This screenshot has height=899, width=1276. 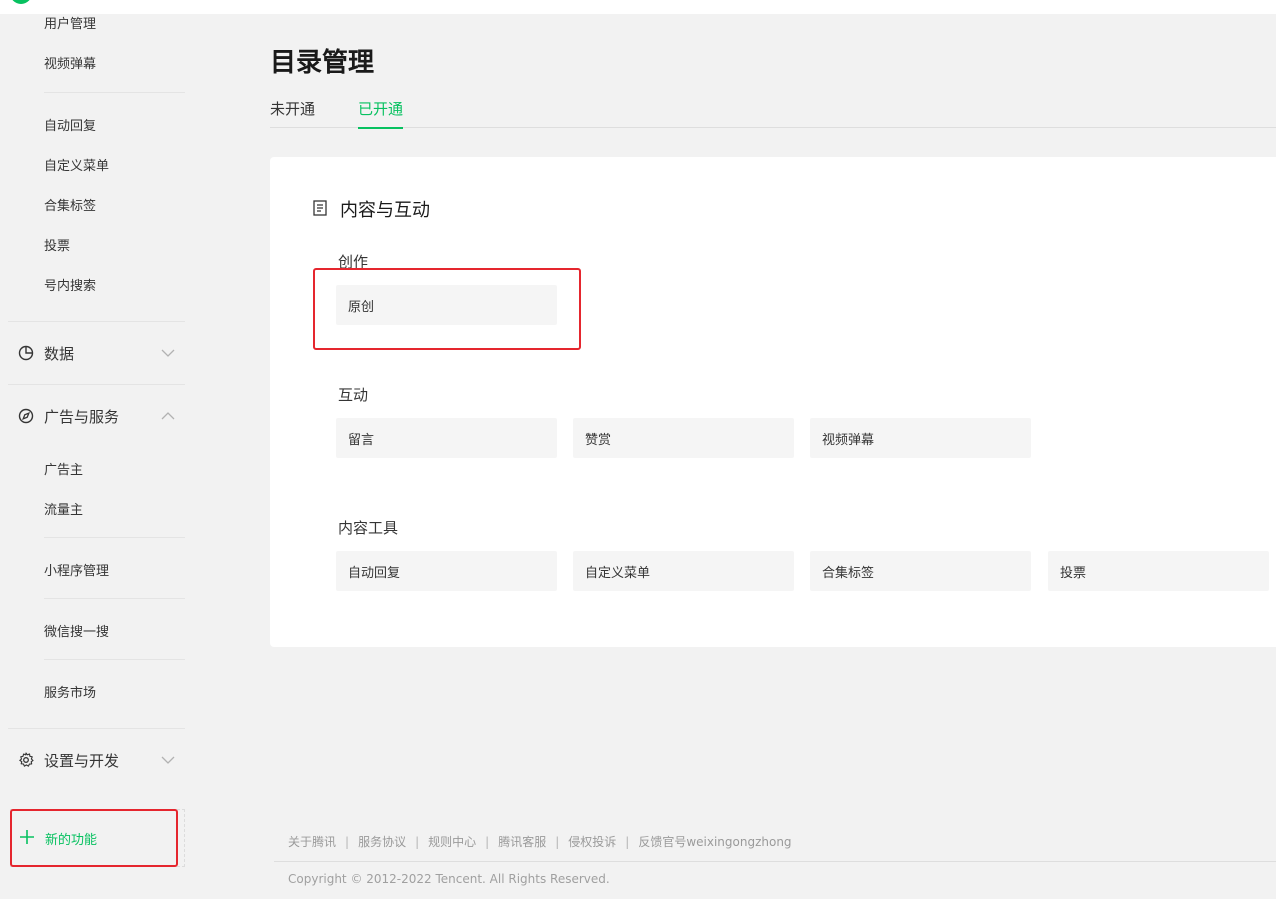 What do you see at coordinates (714, 842) in the screenshot?
I see `footer-link-feedback: 反馈官号weixingongzhong` at bounding box center [714, 842].